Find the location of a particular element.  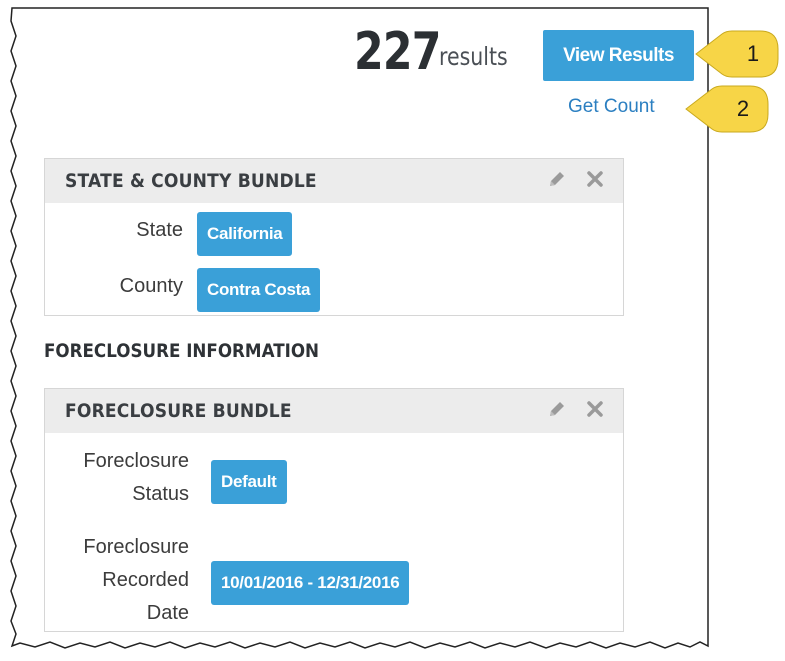

result-count: 227 results is located at coordinates (429, 52).